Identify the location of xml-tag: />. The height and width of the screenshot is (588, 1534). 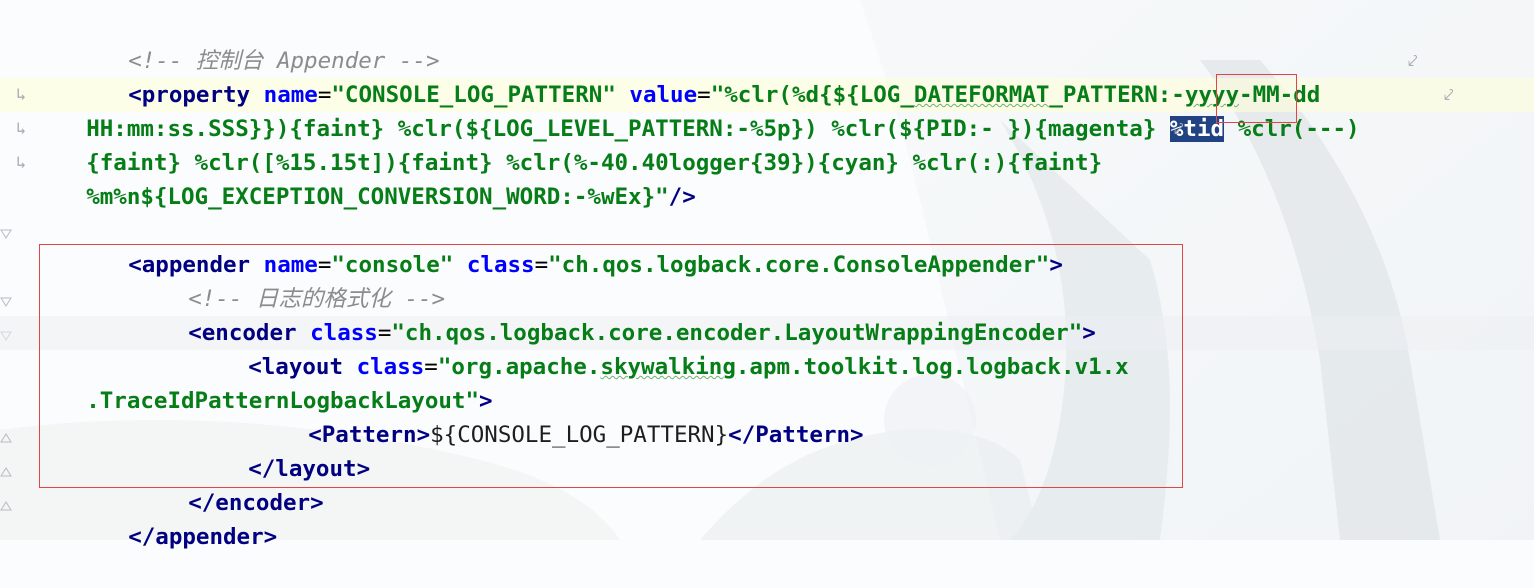
(682, 197).